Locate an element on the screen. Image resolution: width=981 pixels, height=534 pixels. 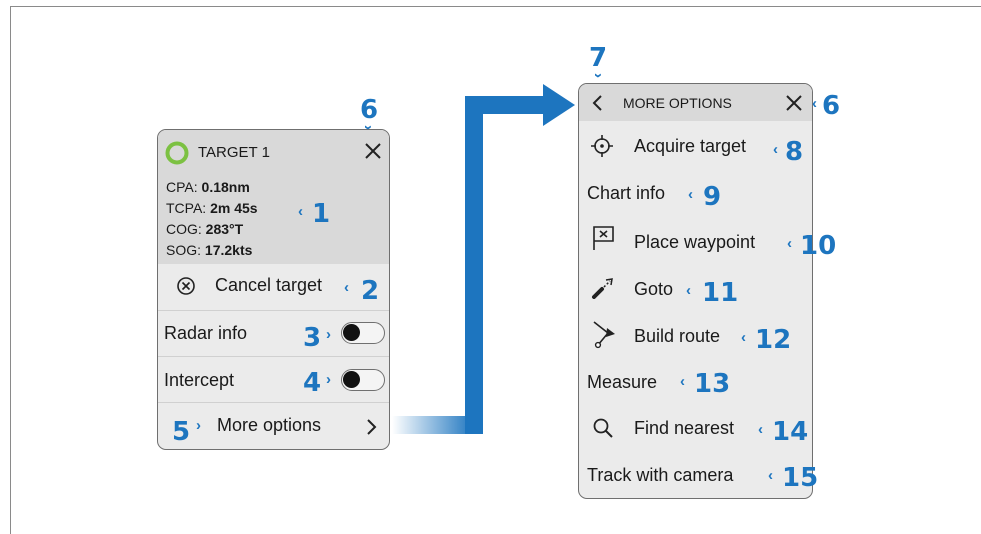
callout-number: 11 is located at coordinates (720, 293).